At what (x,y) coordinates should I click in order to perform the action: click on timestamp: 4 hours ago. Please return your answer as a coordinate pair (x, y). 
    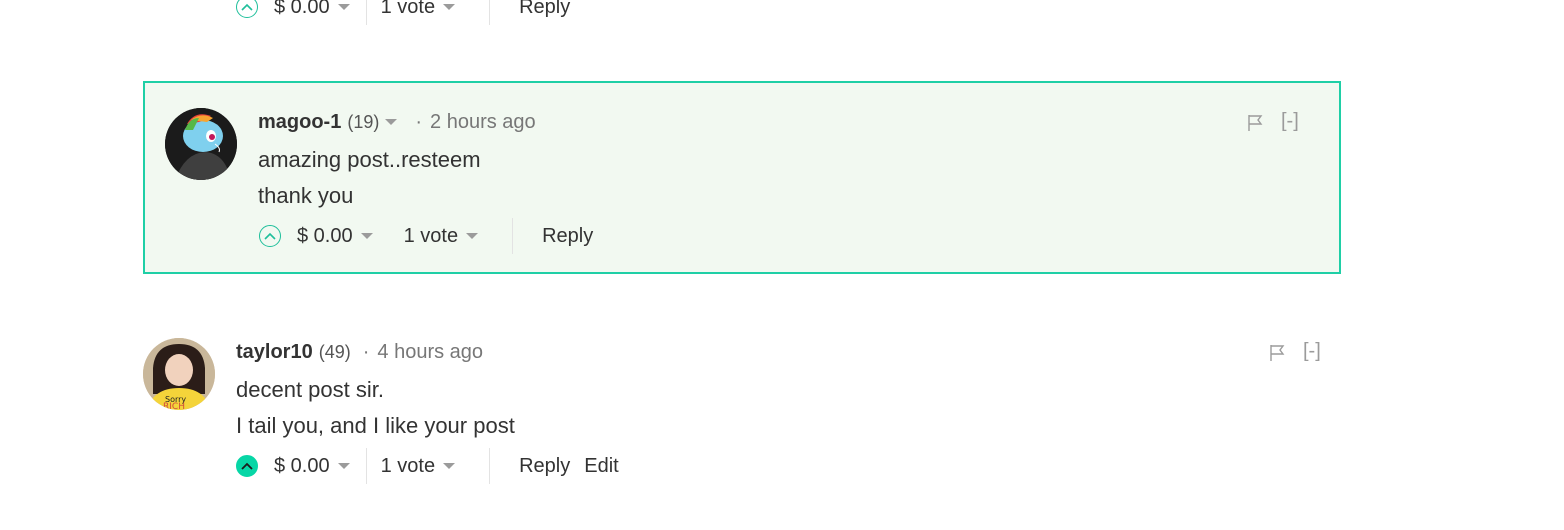
    Looking at the image, I should click on (430, 352).